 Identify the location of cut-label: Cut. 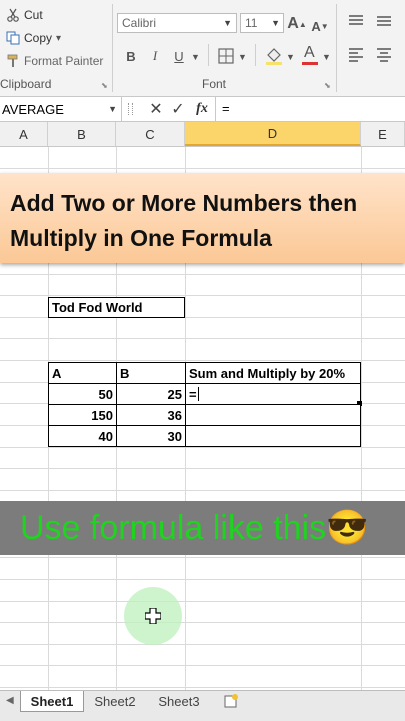
(33, 15).